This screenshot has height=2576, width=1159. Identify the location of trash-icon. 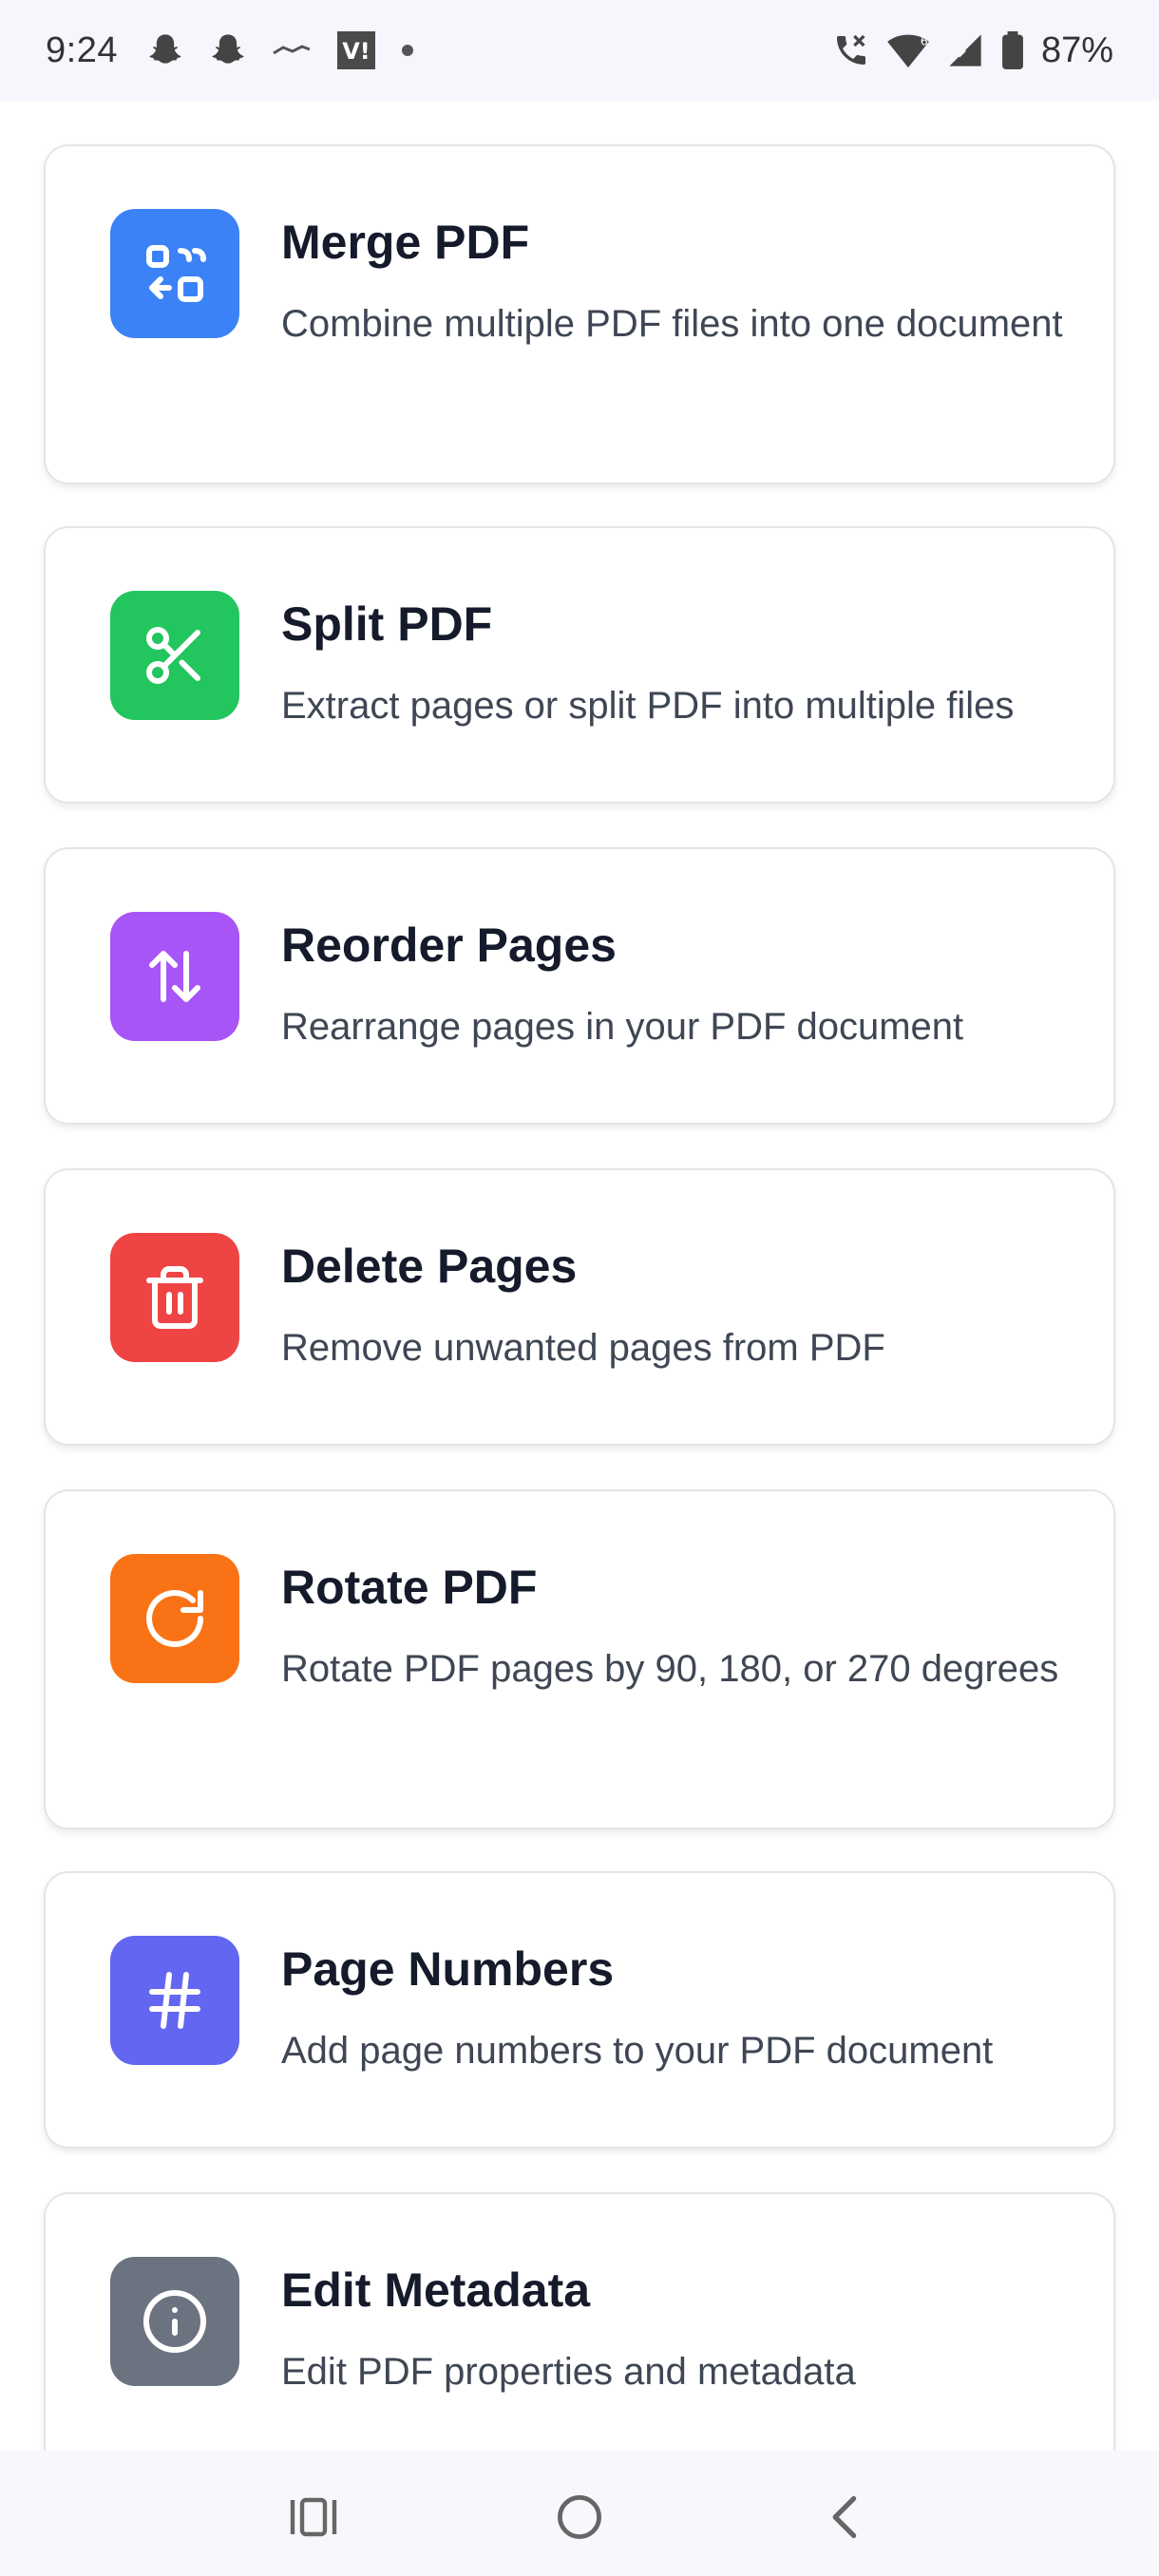
(174, 1297).